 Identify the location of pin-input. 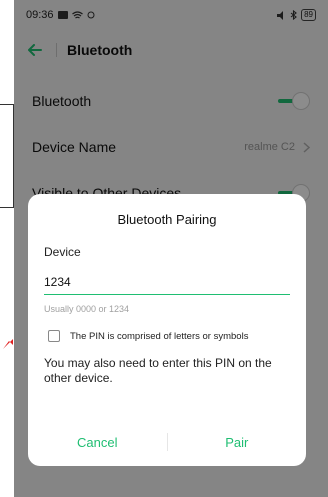
(167, 282).